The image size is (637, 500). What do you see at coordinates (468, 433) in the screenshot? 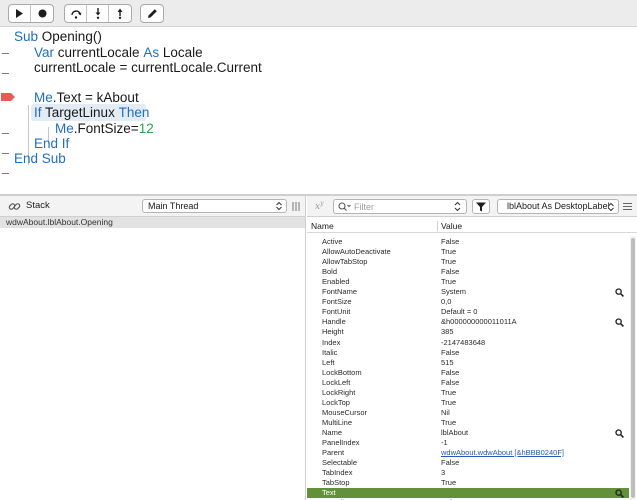
I see `variable-row: Name lblAbout` at bounding box center [468, 433].